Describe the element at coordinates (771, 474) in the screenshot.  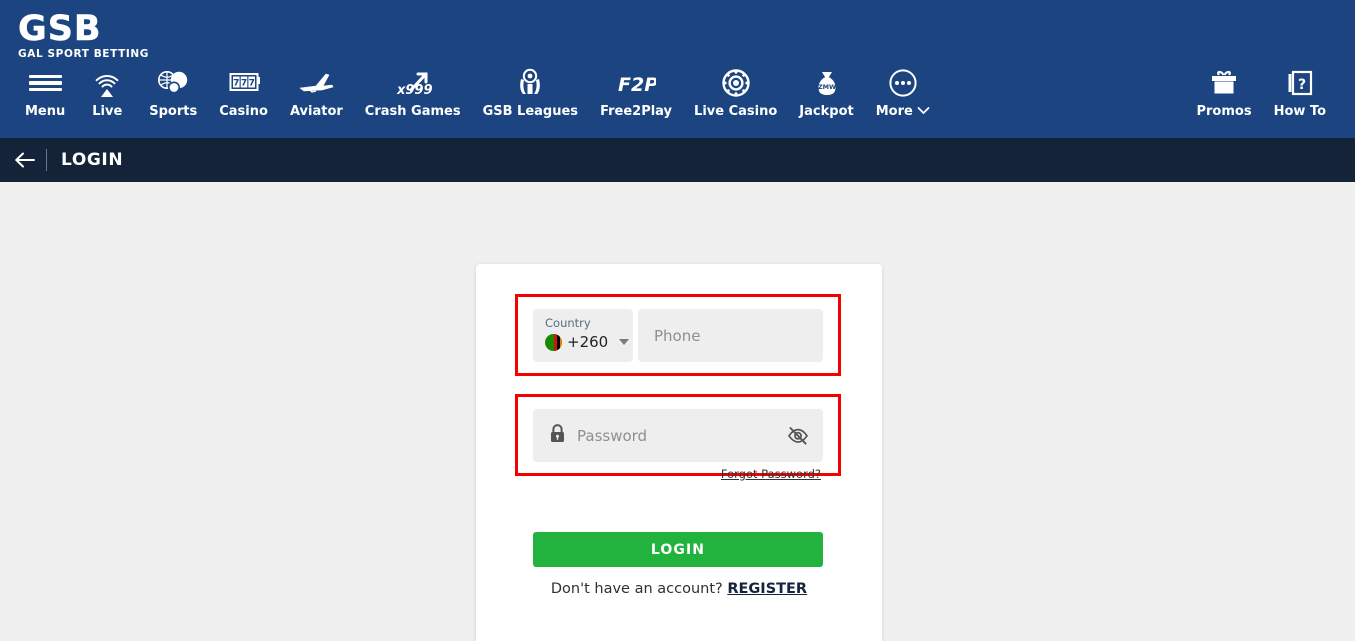
I see `forgot-password-link: Forgot Password?` at that location.